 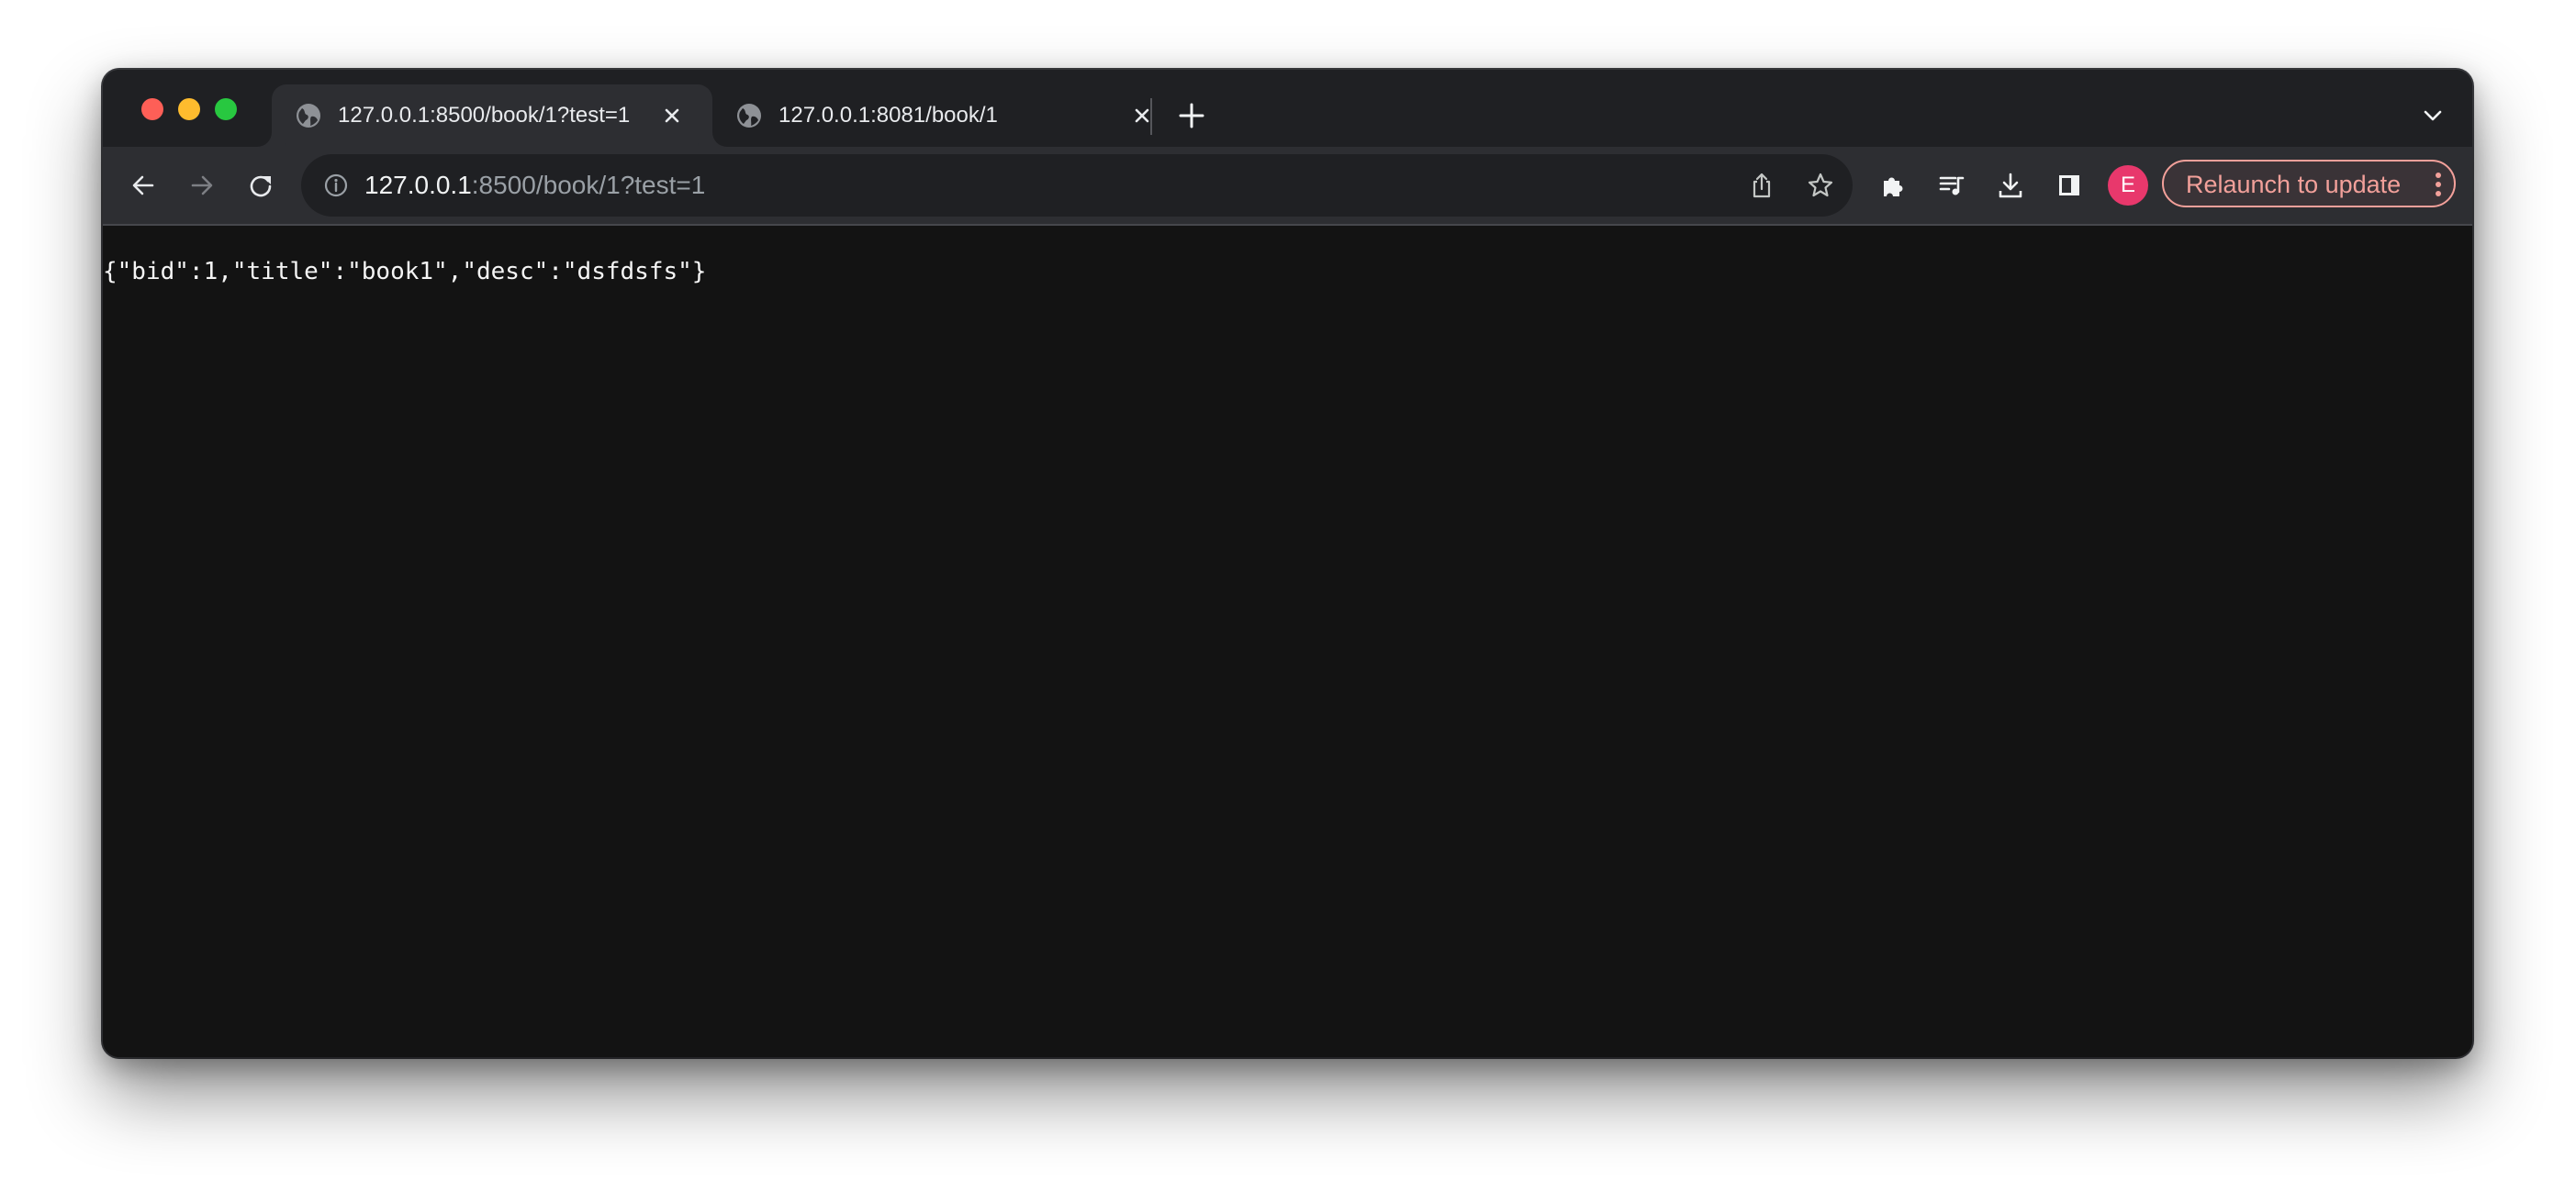 What do you see at coordinates (484, 115) in the screenshot?
I see `tab-title: 127.0.0.1:8500/book/1?test=1` at bounding box center [484, 115].